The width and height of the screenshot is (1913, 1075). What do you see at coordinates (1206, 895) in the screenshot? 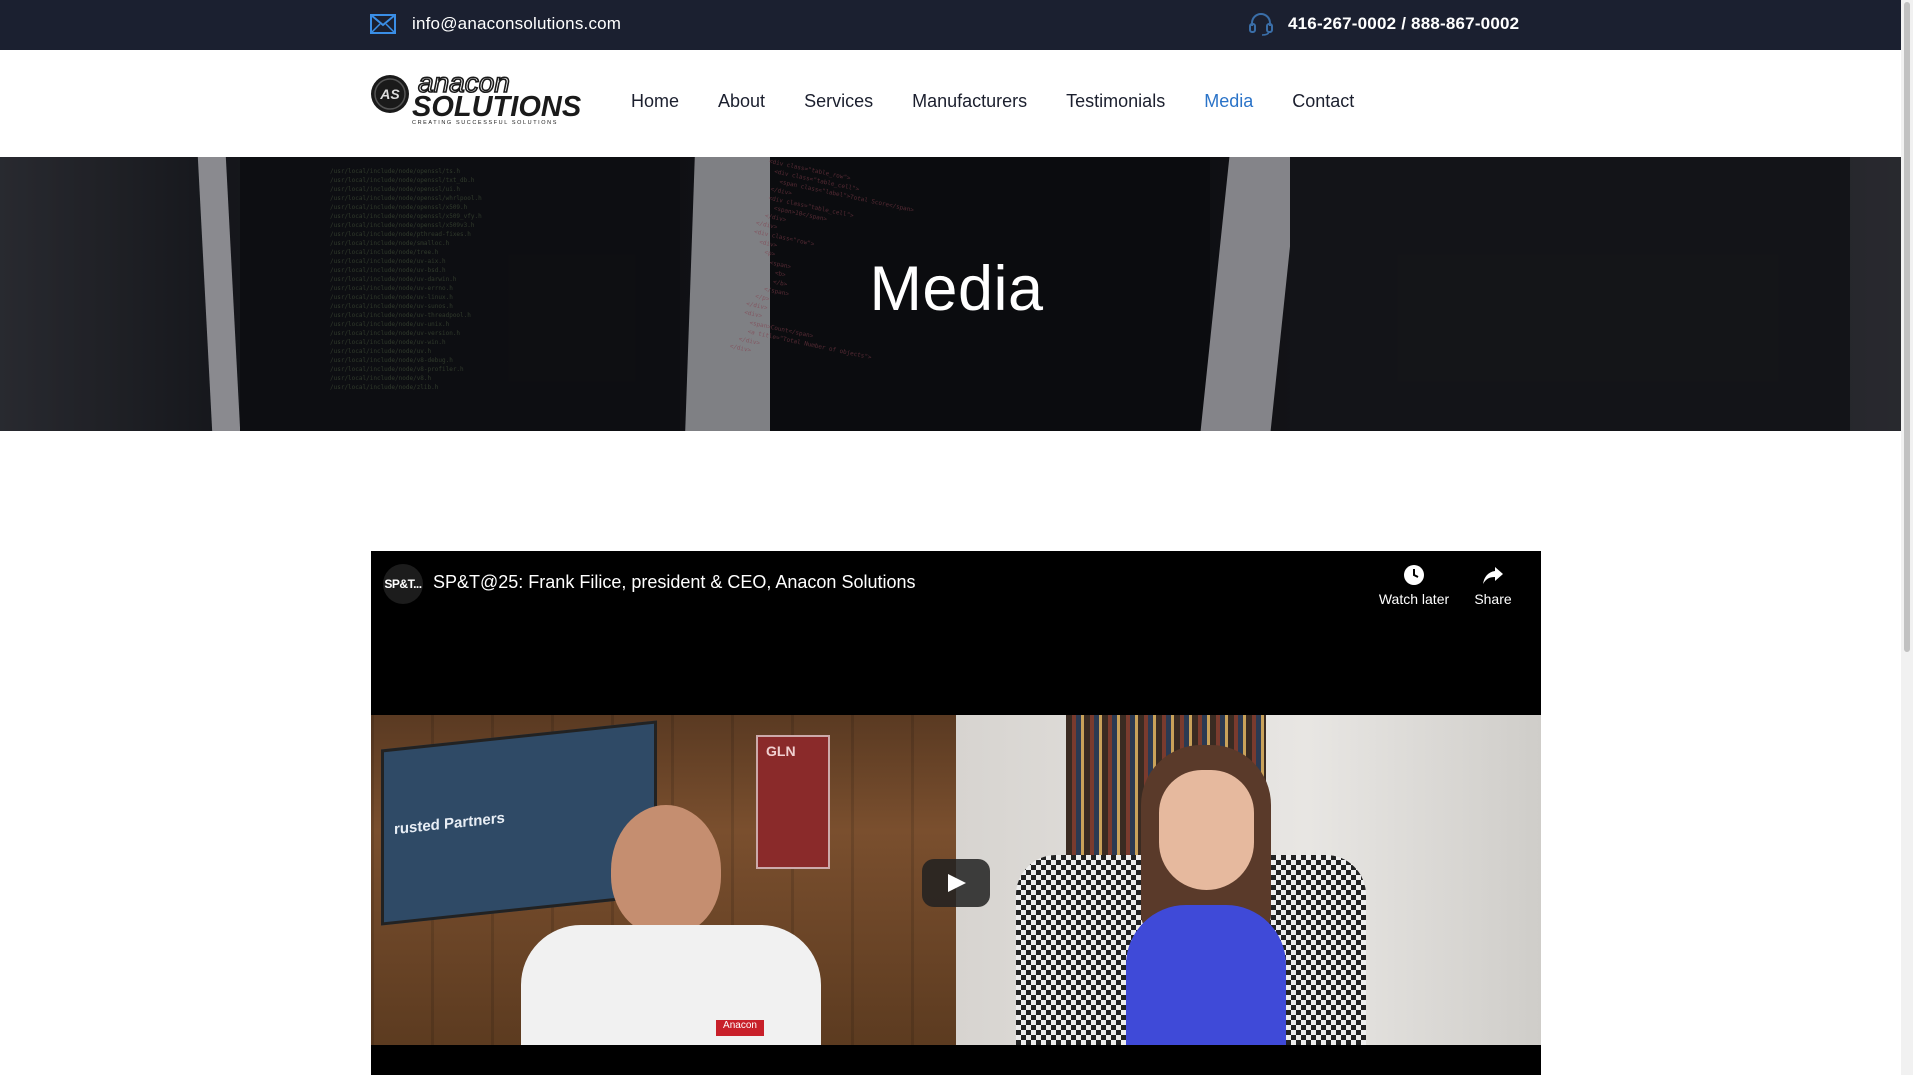
I see `person-right` at bounding box center [1206, 895].